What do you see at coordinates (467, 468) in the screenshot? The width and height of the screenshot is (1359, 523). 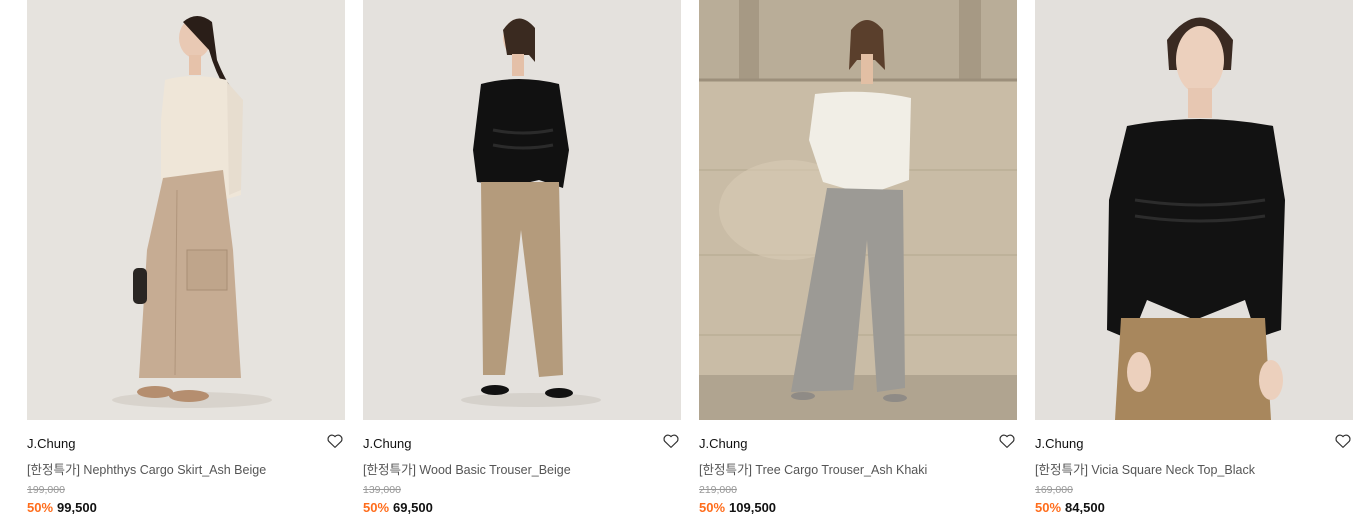 I see `product-name: [한정특가] Wood Basic Trouser_Beige` at bounding box center [467, 468].